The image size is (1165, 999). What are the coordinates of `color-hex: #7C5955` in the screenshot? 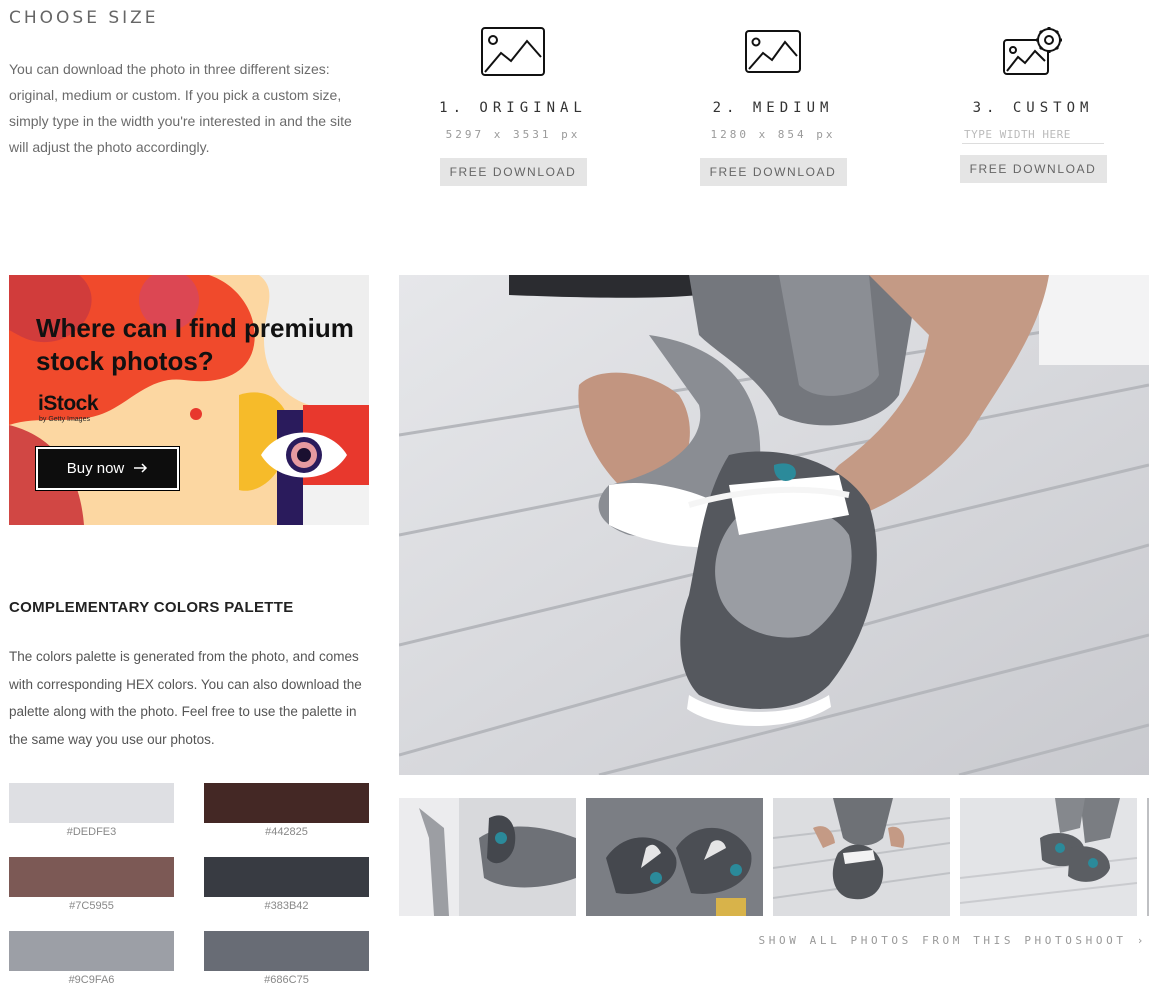 It's located at (91, 906).